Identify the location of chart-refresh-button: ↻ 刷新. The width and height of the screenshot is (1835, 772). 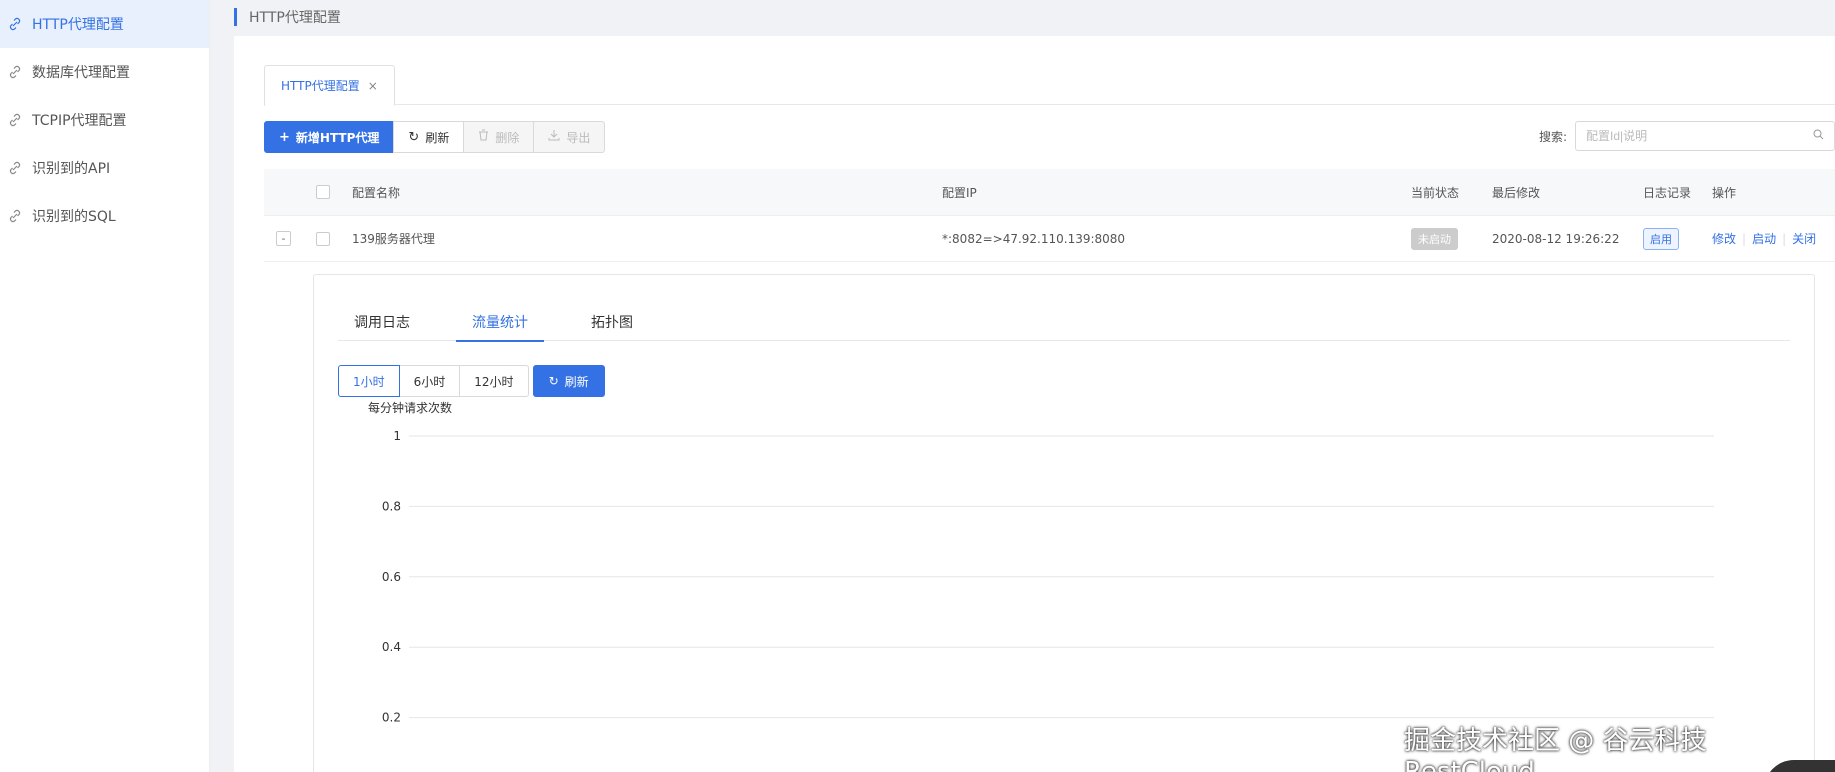
(568, 381).